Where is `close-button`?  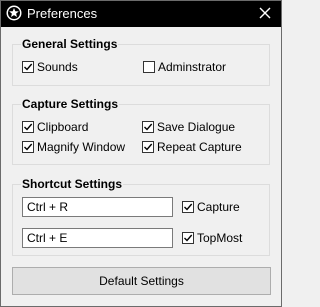 close-button is located at coordinates (265, 14).